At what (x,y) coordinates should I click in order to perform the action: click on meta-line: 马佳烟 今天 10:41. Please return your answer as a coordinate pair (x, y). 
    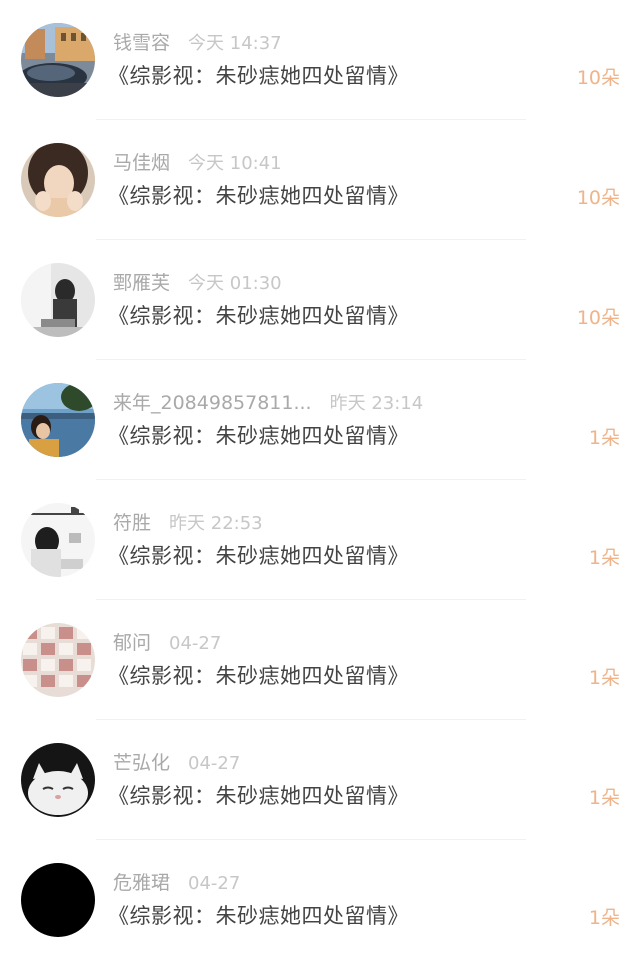
    Looking at the image, I should click on (197, 163).